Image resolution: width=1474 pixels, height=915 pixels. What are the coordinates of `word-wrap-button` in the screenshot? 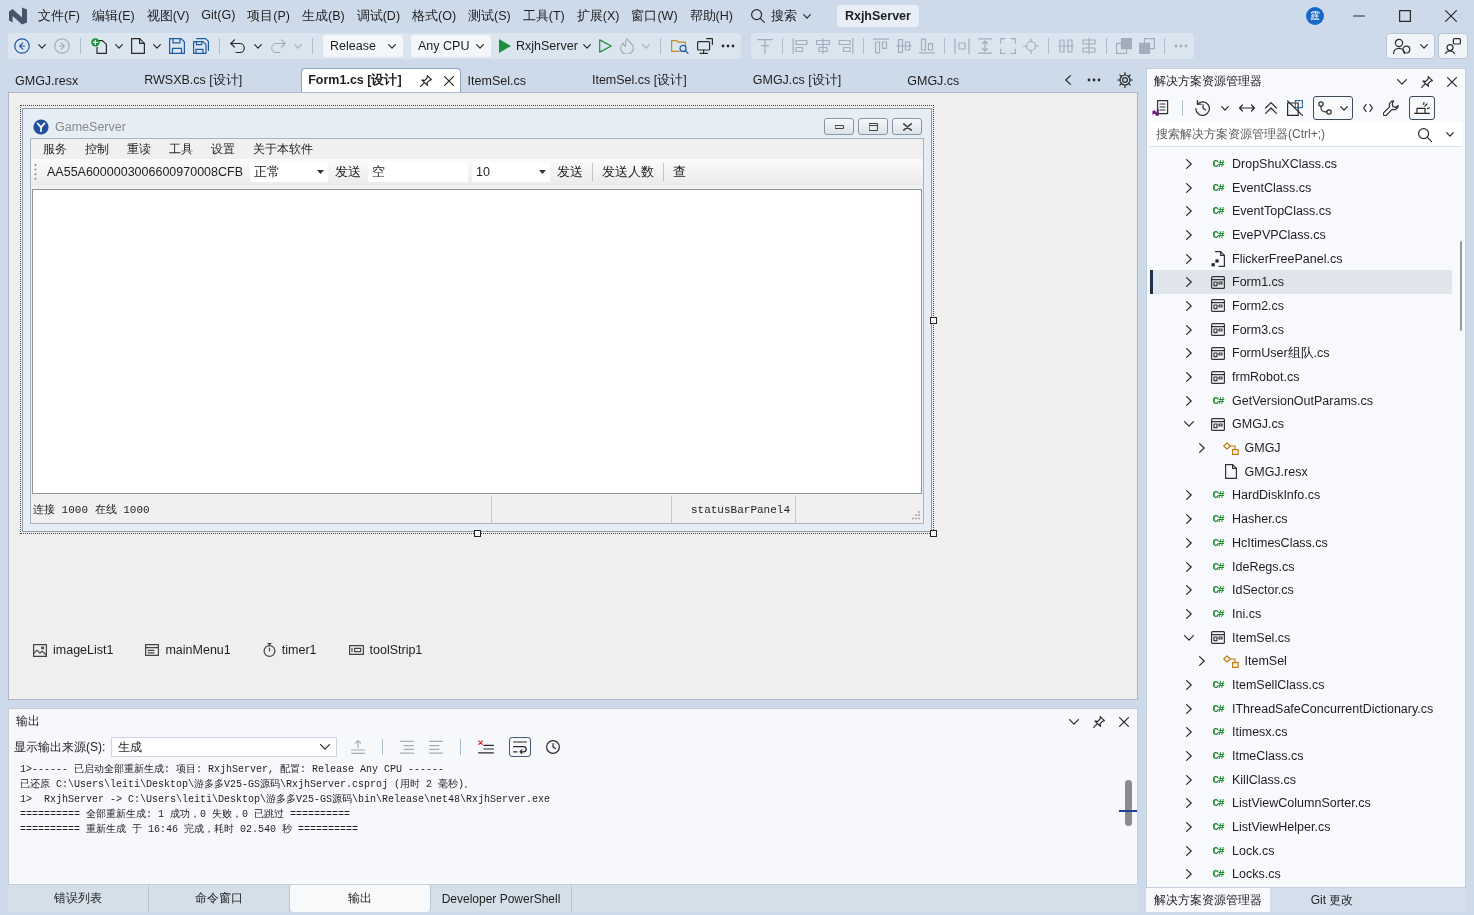 It's located at (520, 747).